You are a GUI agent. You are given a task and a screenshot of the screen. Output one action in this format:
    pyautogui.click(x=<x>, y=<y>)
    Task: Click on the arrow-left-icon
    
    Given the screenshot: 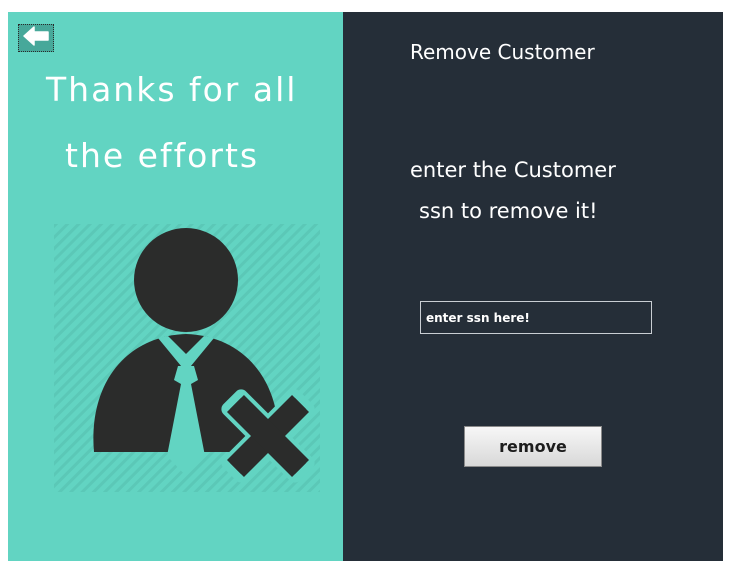 What is the action you would take?
    pyautogui.click(x=36, y=38)
    